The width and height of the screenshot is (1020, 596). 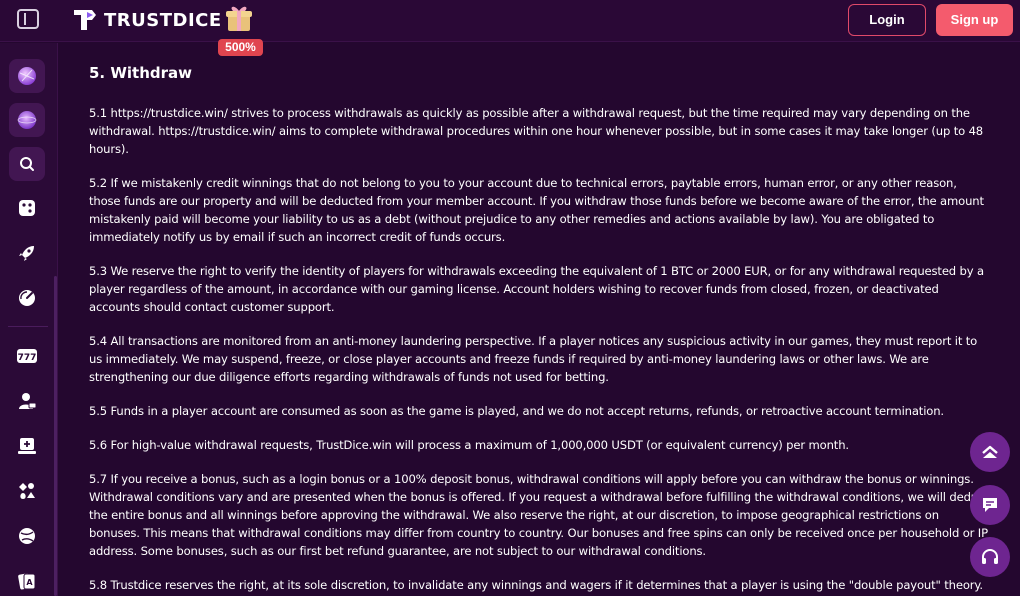 I want to click on rocket-icon, so click(x=26, y=253).